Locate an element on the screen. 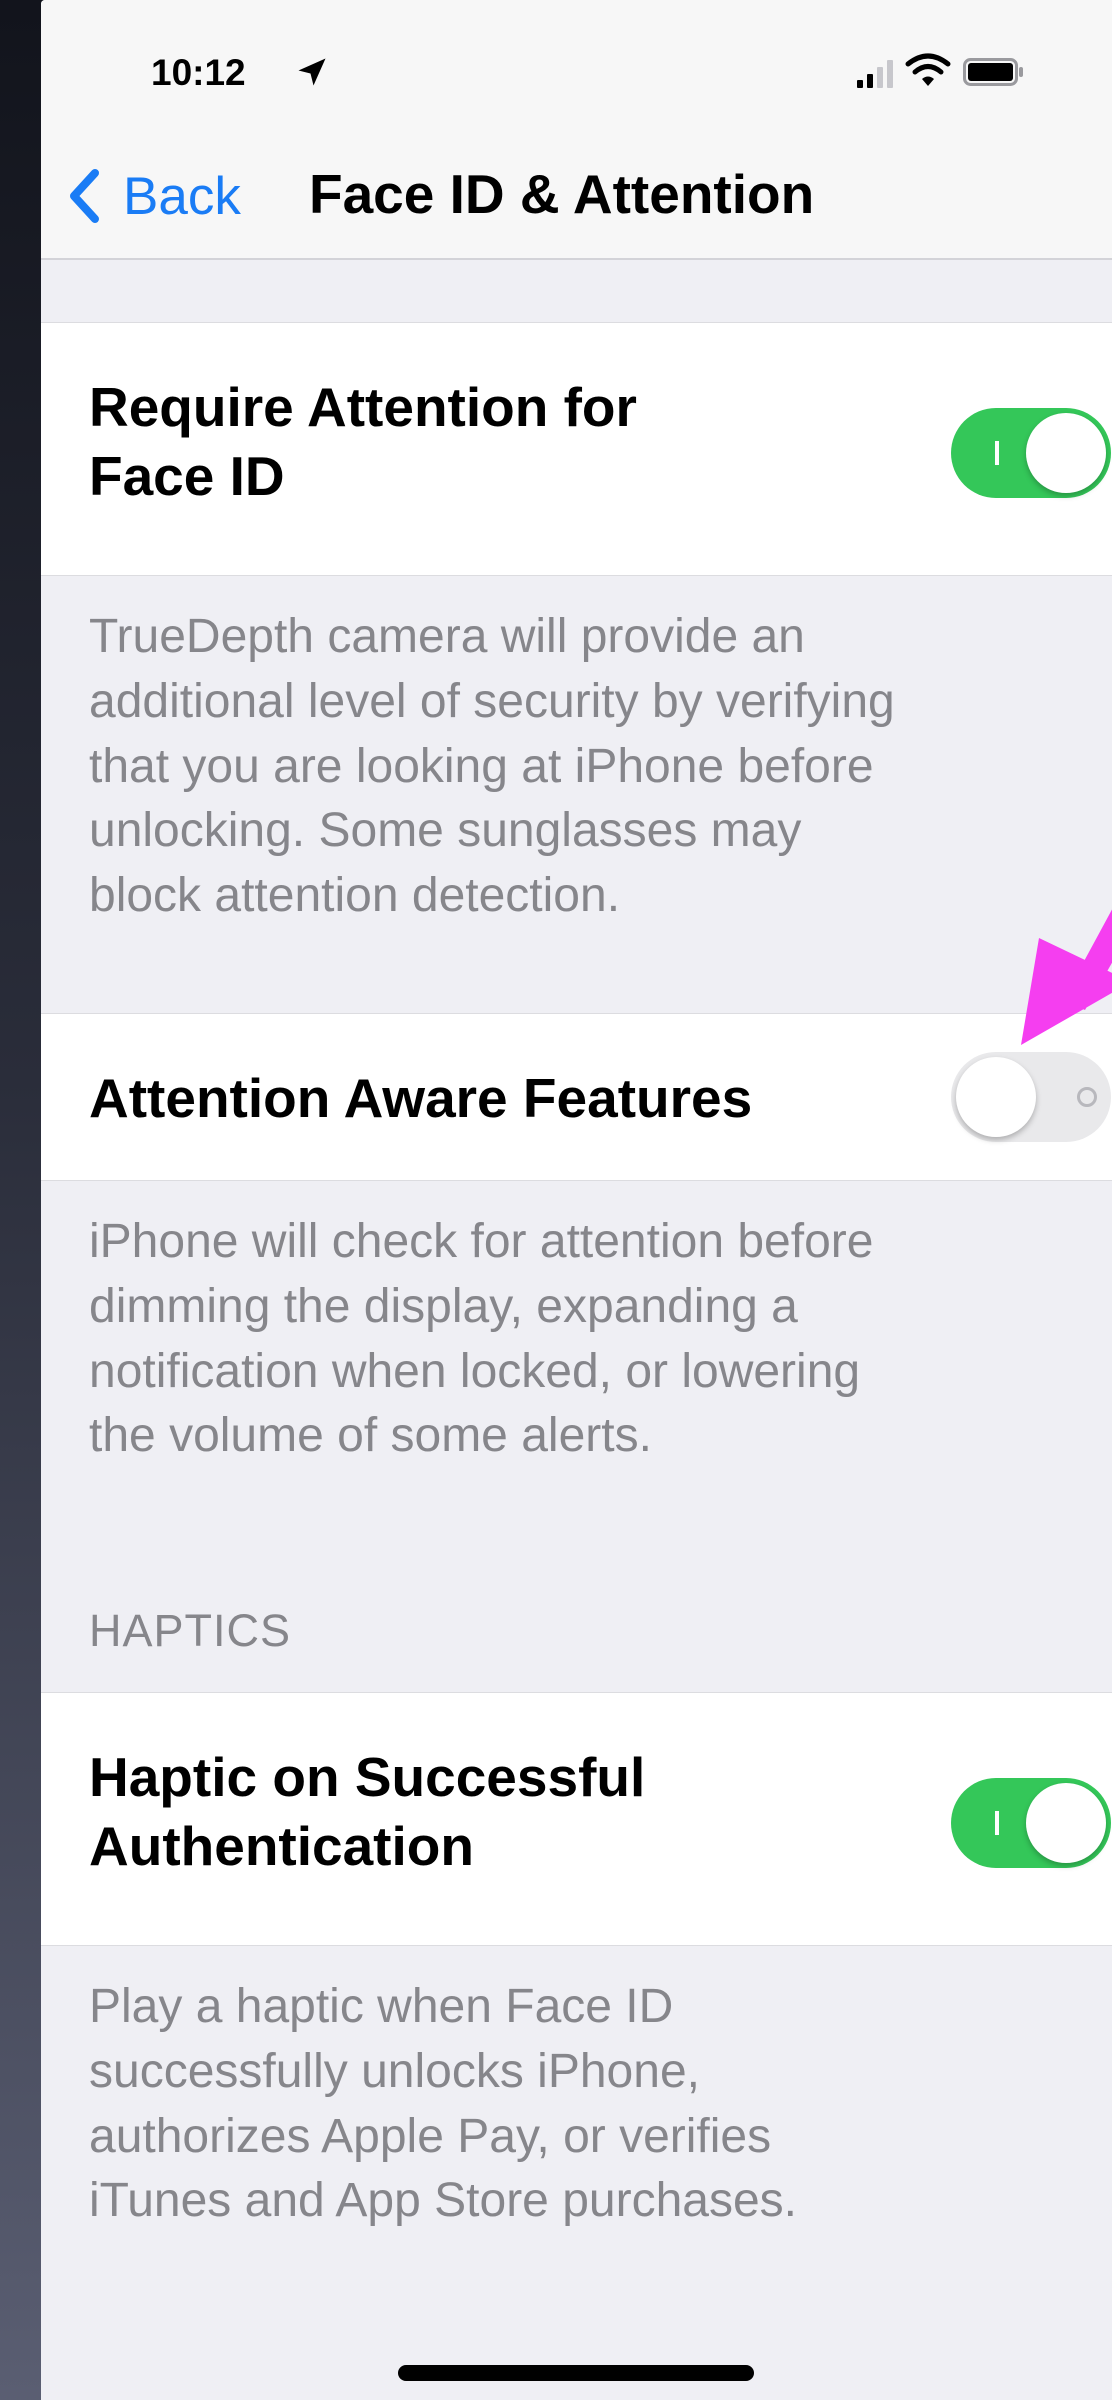 The width and height of the screenshot is (1112, 2400). haptic-success-label-line1: Haptic on Successful is located at coordinates (367, 1777).